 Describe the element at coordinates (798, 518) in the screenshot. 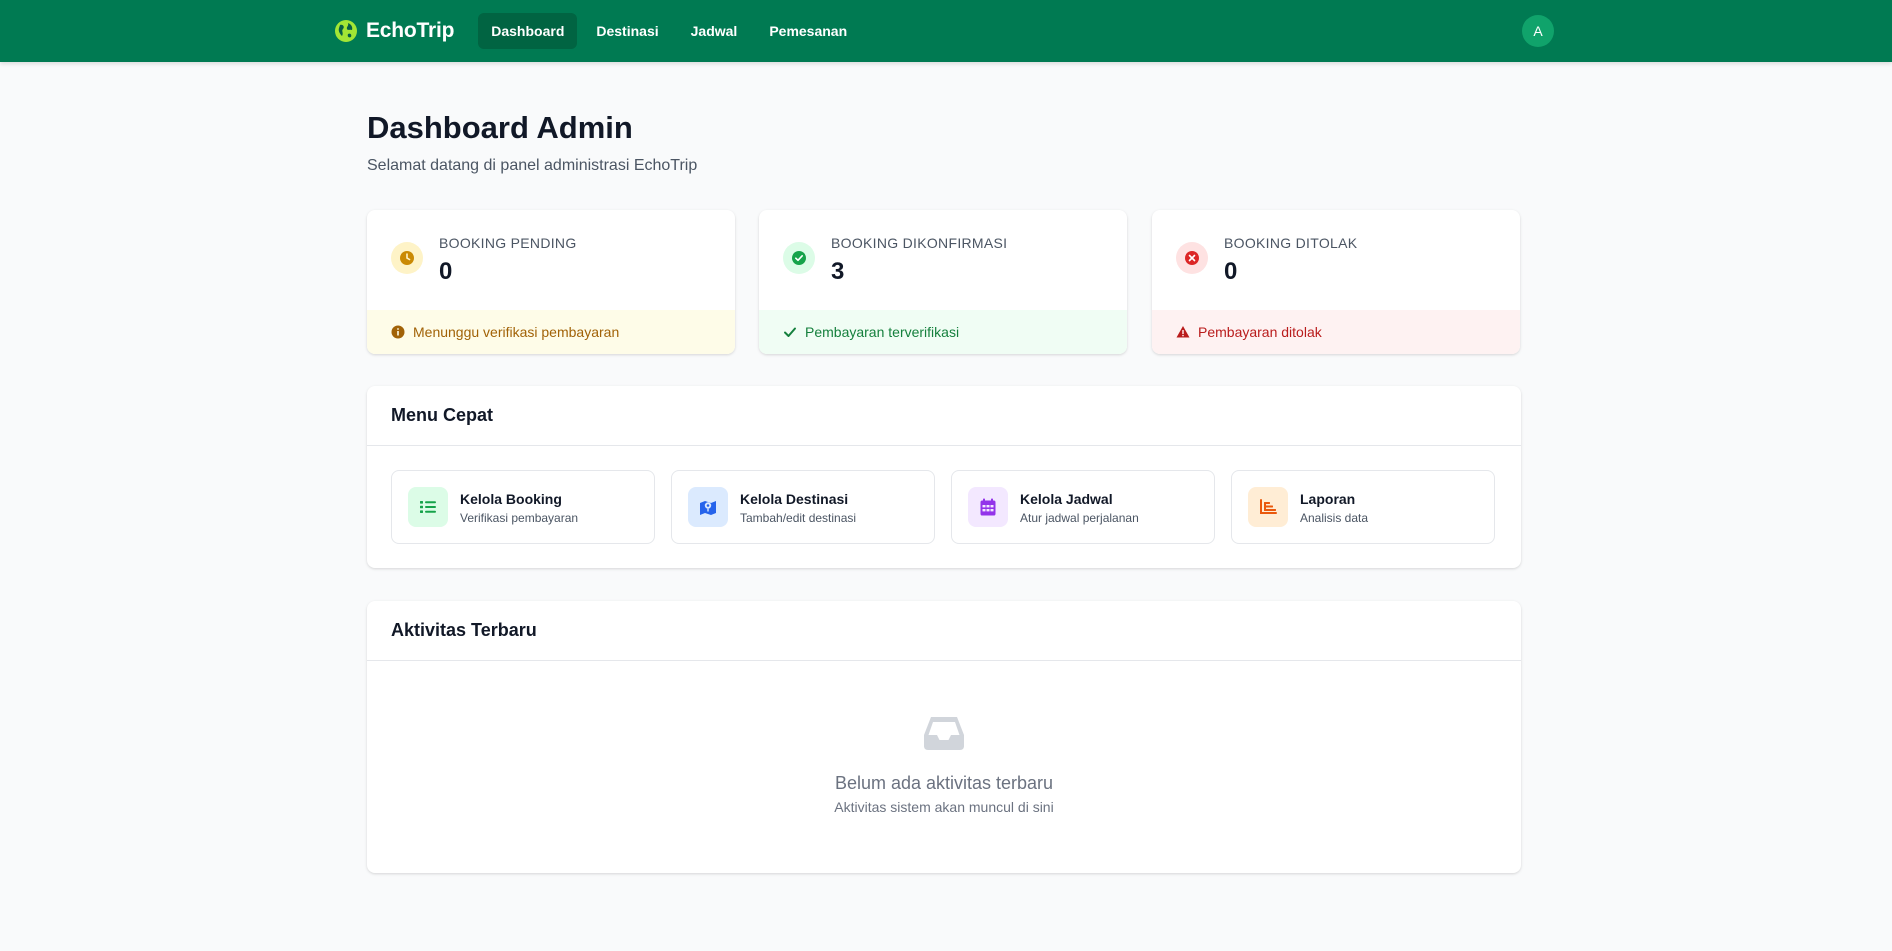

I see `quick-item-subtitle: Tambah/edit destinasi` at that location.